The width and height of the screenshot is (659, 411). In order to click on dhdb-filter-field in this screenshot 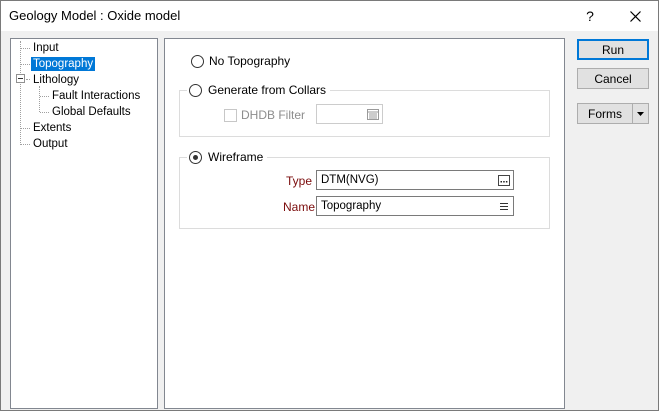, I will do `click(349, 114)`.